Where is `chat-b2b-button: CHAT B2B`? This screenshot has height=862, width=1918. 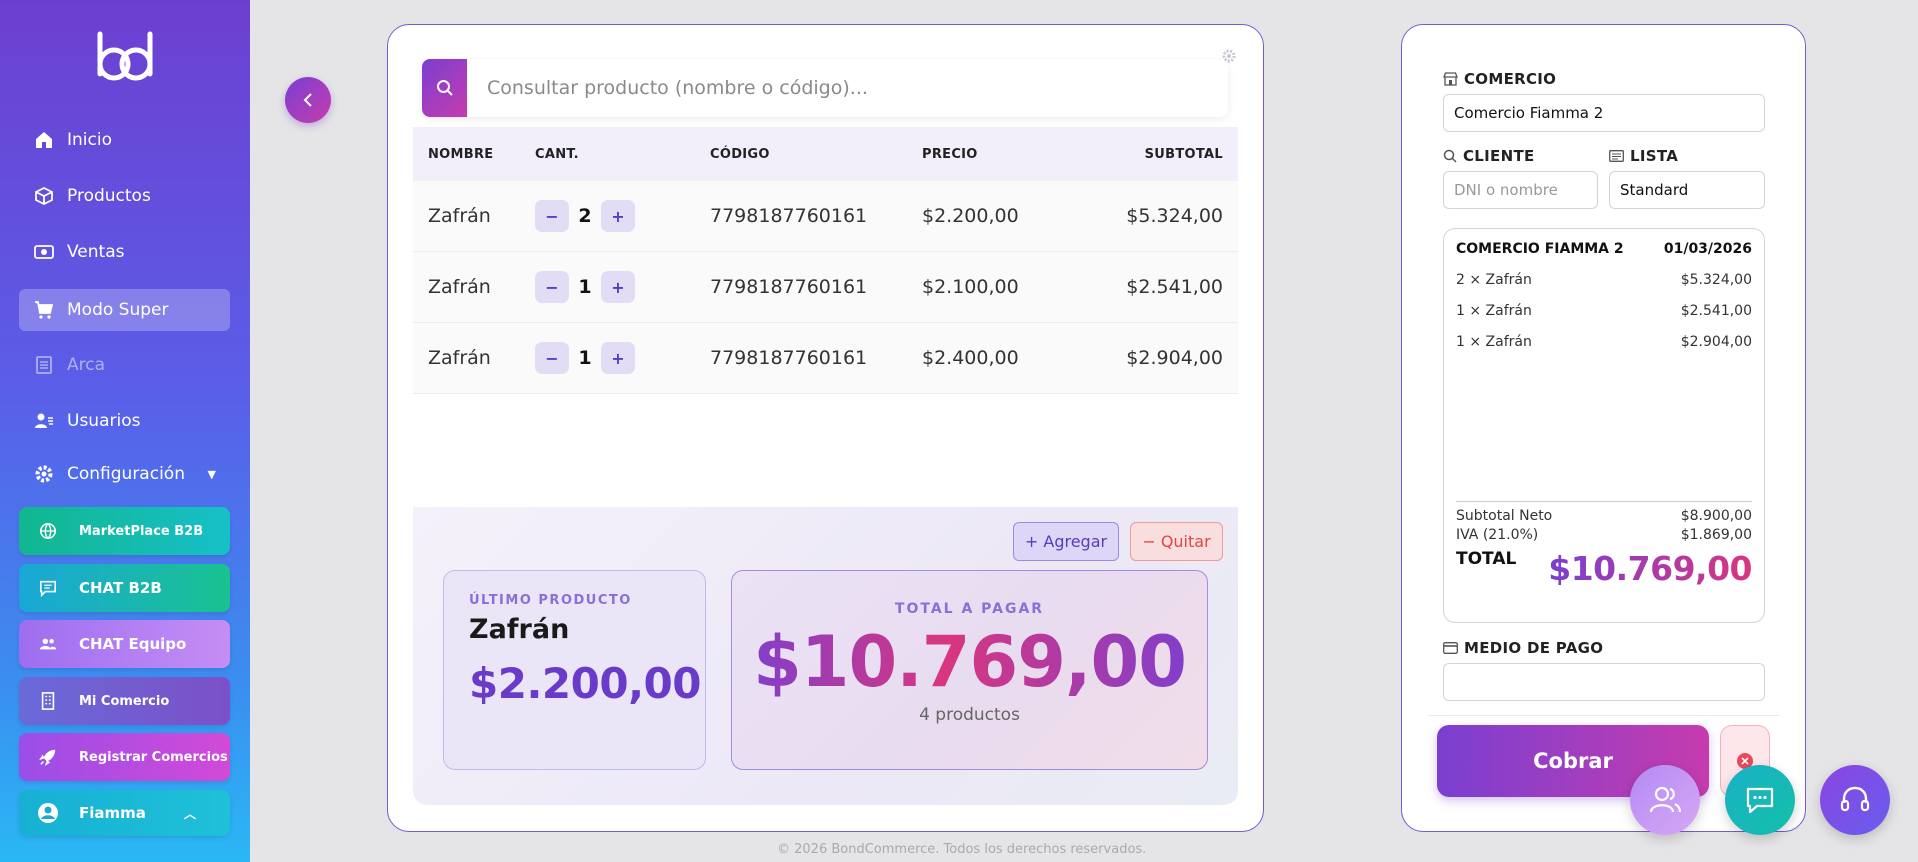
chat-b2b-button: CHAT B2B is located at coordinates (124, 588).